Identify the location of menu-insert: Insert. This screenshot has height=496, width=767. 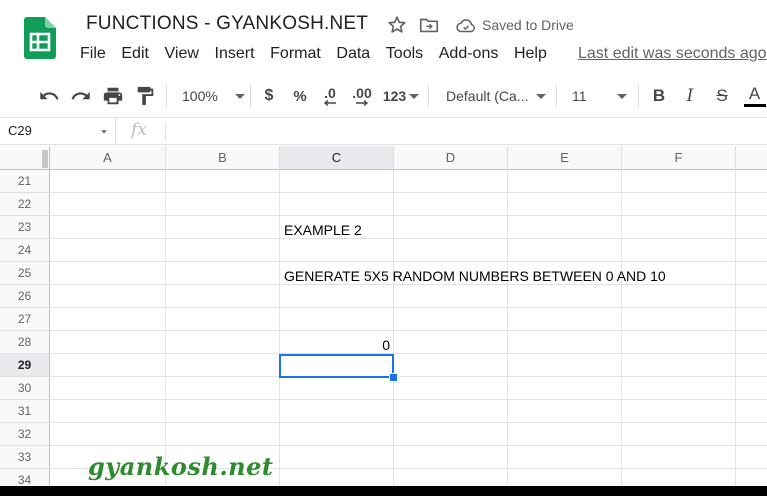
(235, 55).